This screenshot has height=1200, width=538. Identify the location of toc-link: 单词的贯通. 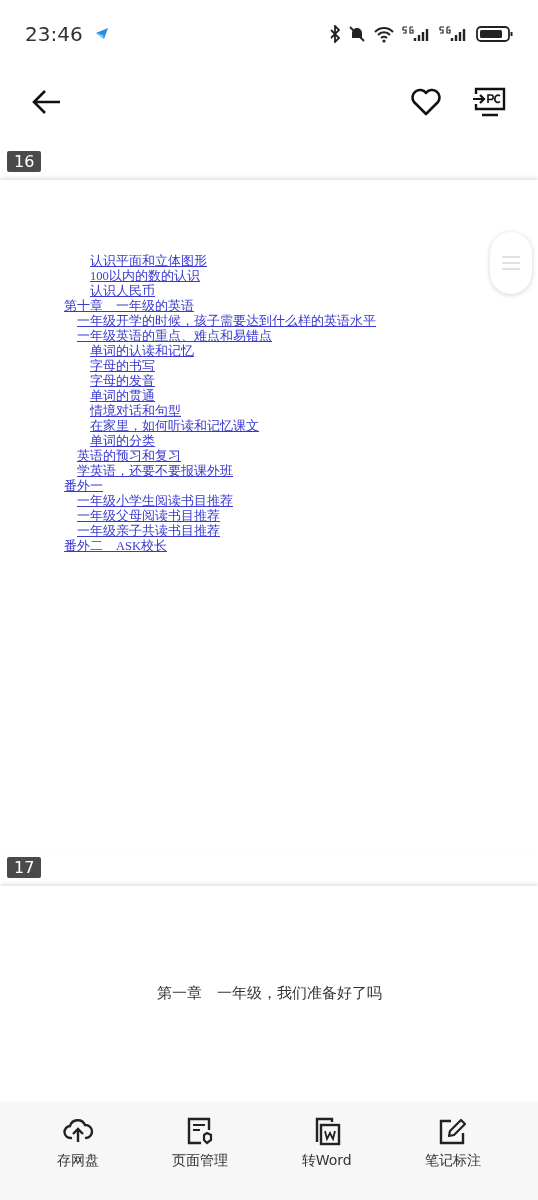
(122, 396).